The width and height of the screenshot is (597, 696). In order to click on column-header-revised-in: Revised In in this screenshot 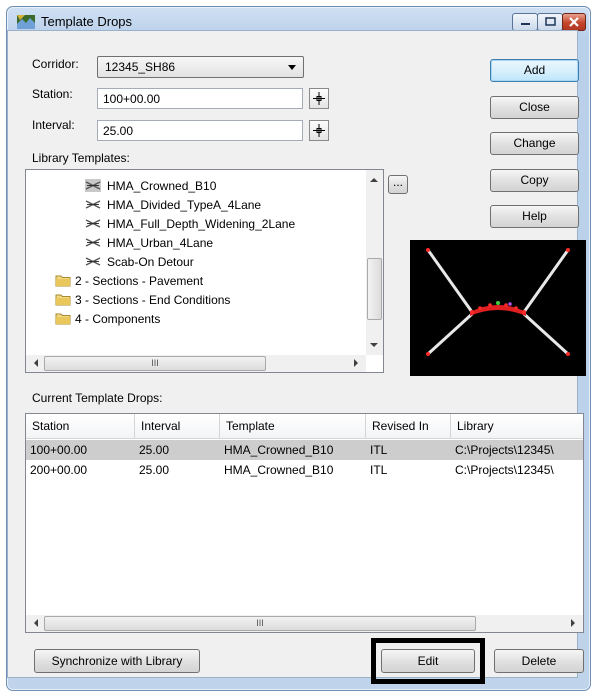, I will do `click(408, 426)`.